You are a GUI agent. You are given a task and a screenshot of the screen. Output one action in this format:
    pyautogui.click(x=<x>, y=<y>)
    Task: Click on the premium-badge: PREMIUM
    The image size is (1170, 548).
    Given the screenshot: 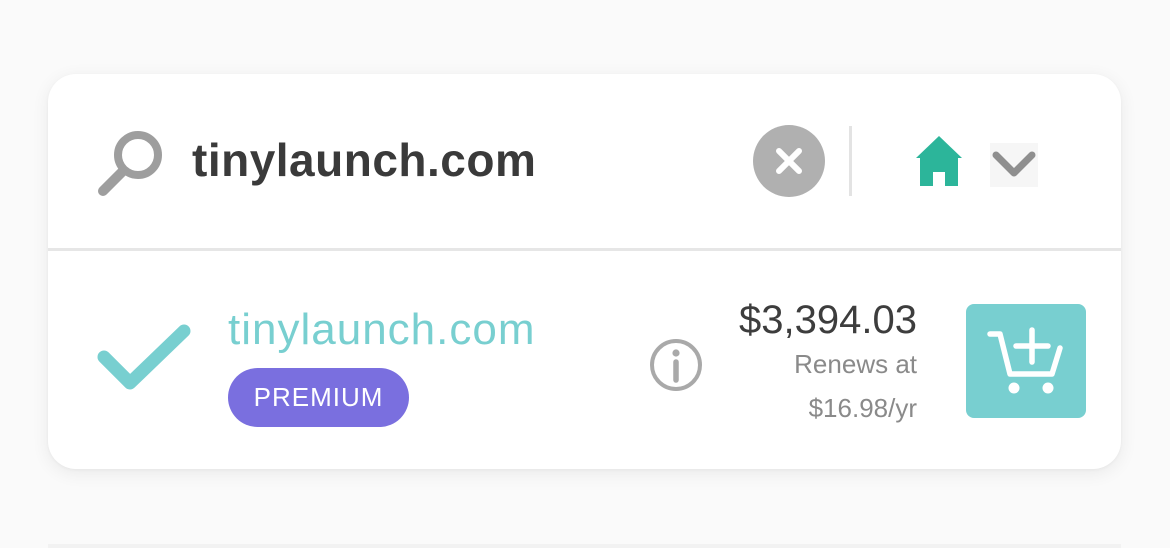 What is the action you would take?
    pyautogui.click(x=318, y=397)
    